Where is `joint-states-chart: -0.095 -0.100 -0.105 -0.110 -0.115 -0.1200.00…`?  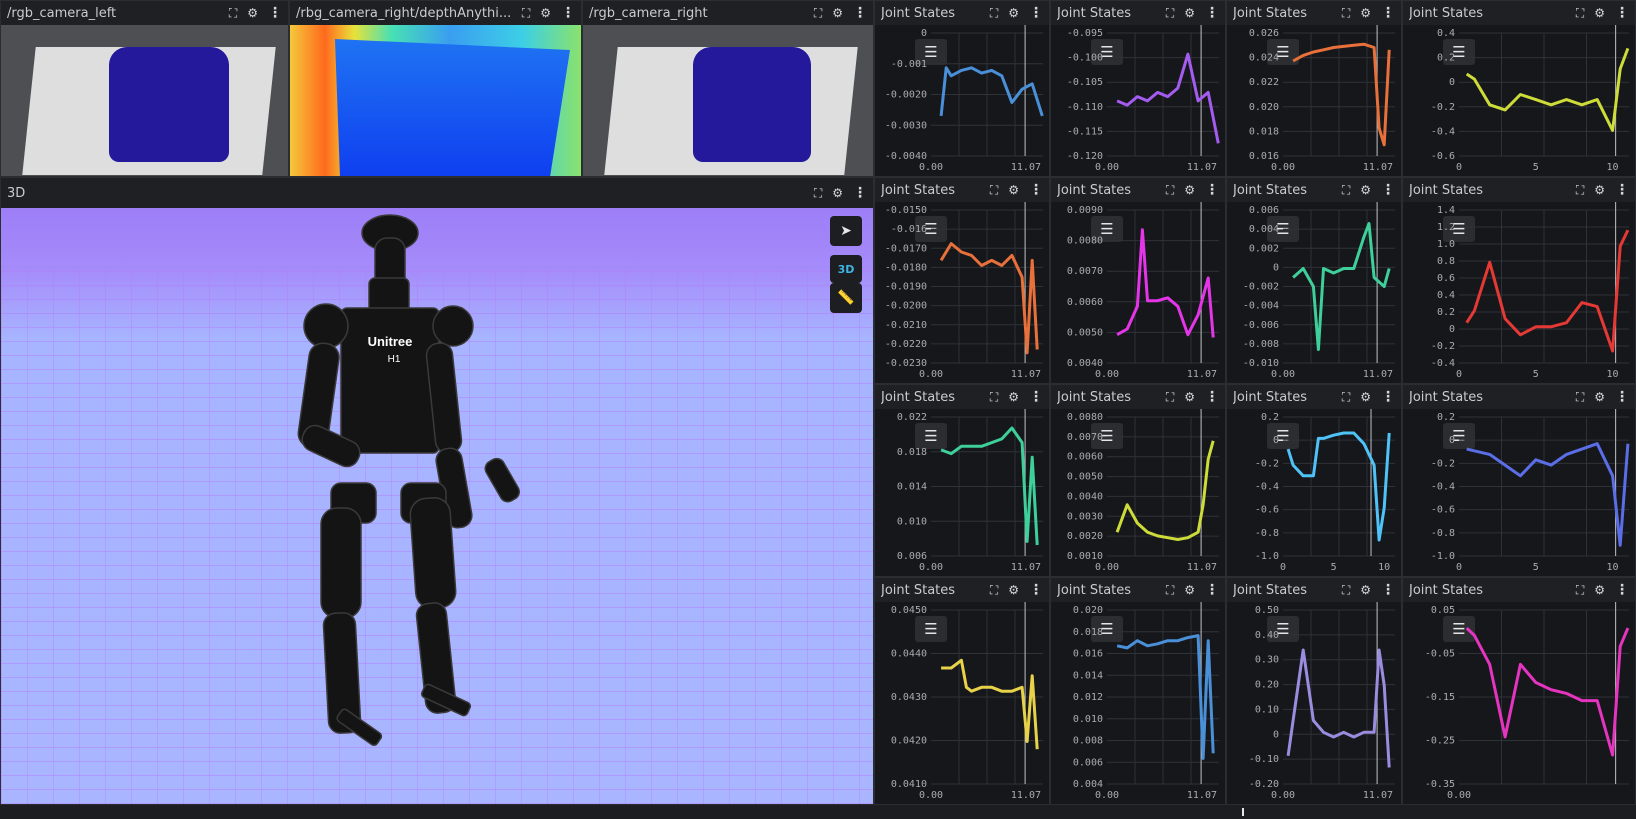 joint-states-chart: -0.095 -0.100 -0.105 -0.110 -0.115 -0.1200.00… is located at coordinates (1138, 100).